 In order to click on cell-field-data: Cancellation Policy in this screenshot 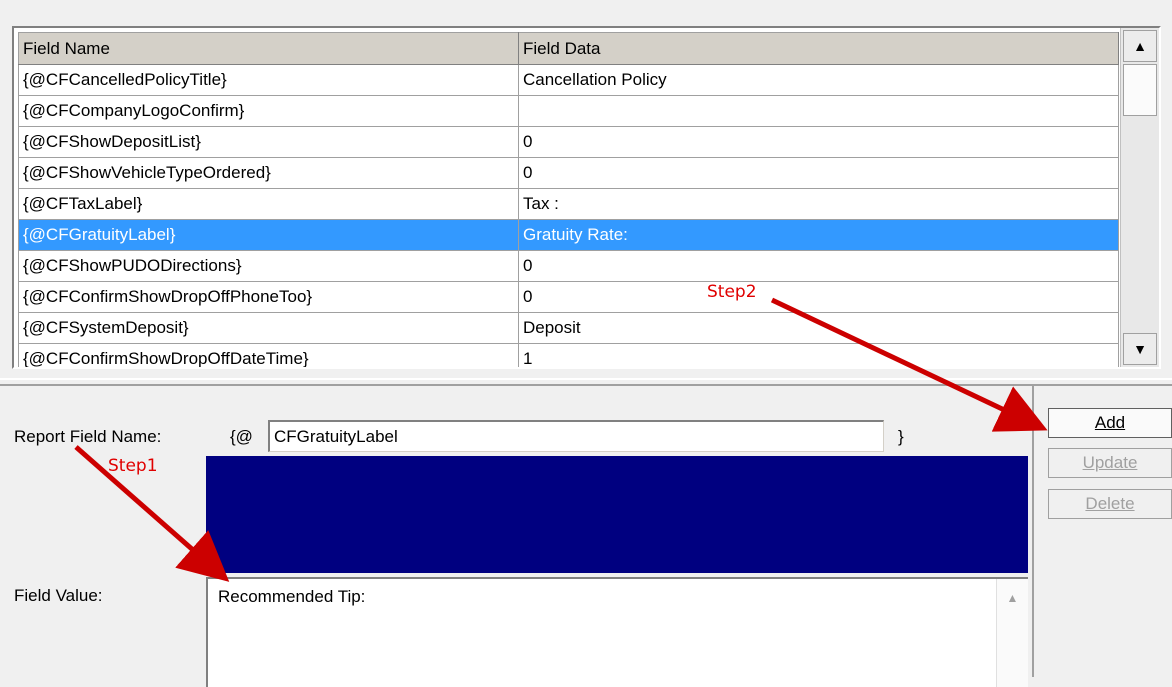, I will do `click(818, 80)`.